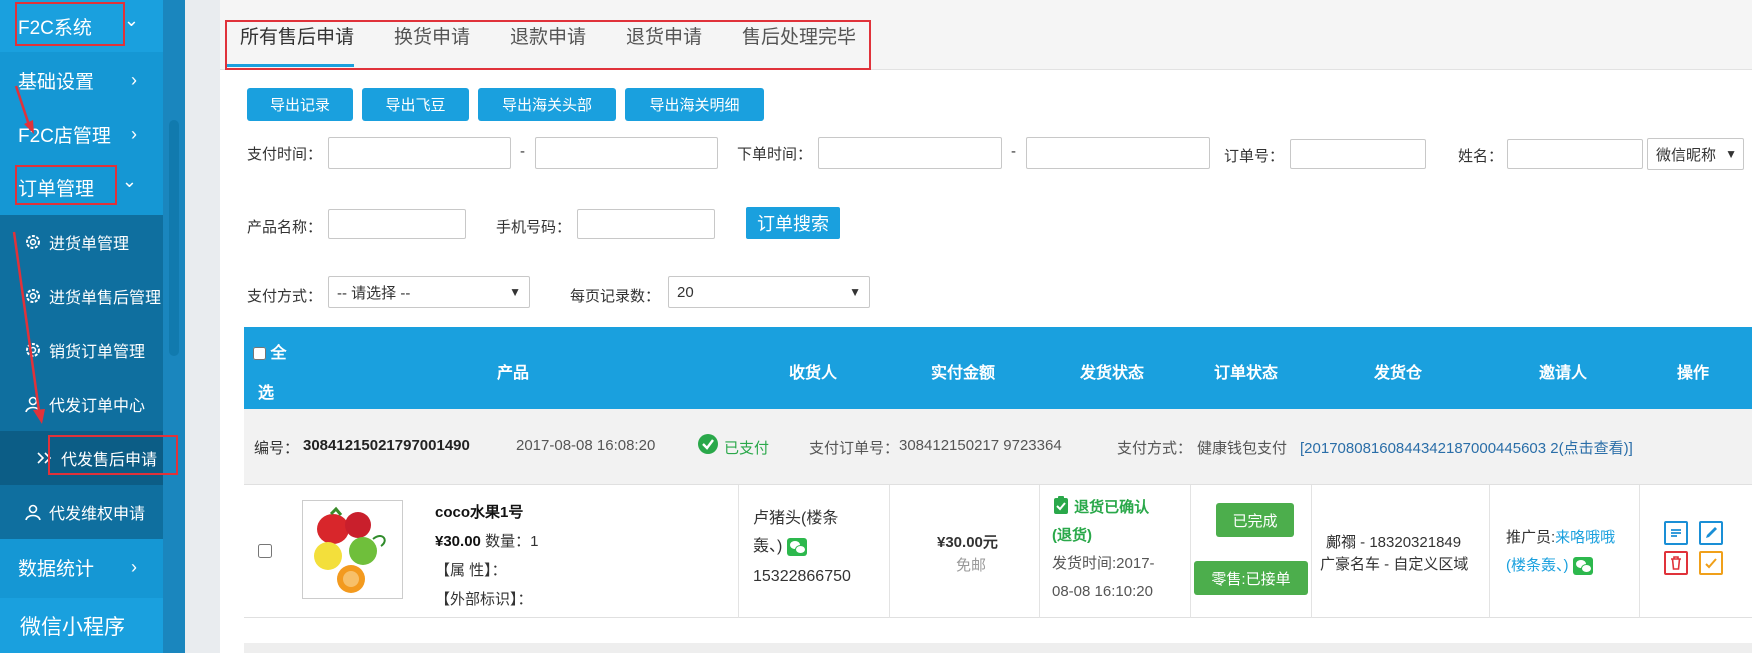 The width and height of the screenshot is (1752, 653). Describe the element at coordinates (432, 42) in the screenshot. I see `tab-exchange: 换货申请` at that location.